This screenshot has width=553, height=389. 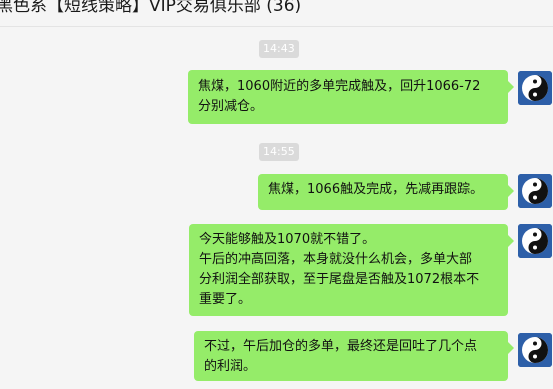 What do you see at coordinates (279, 49) in the screenshot?
I see `timestamp: 14:43` at bounding box center [279, 49].